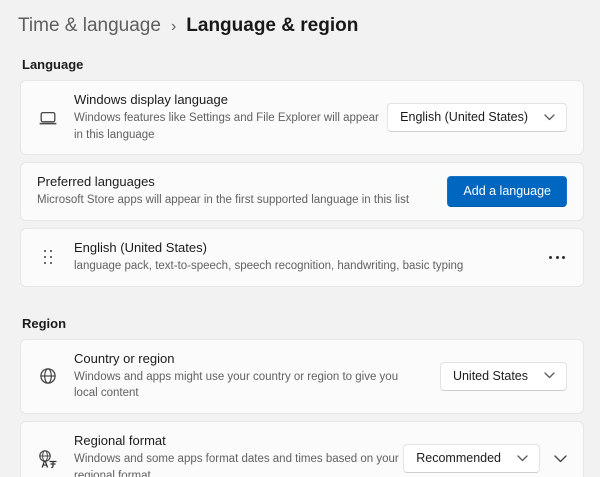 This screenshot has height=477, width=600. What do you see at coordinates (458, 458) in the screenshot?
I see `regional-format-dropdown-value: Recommended` at bounding box center [458, 458].